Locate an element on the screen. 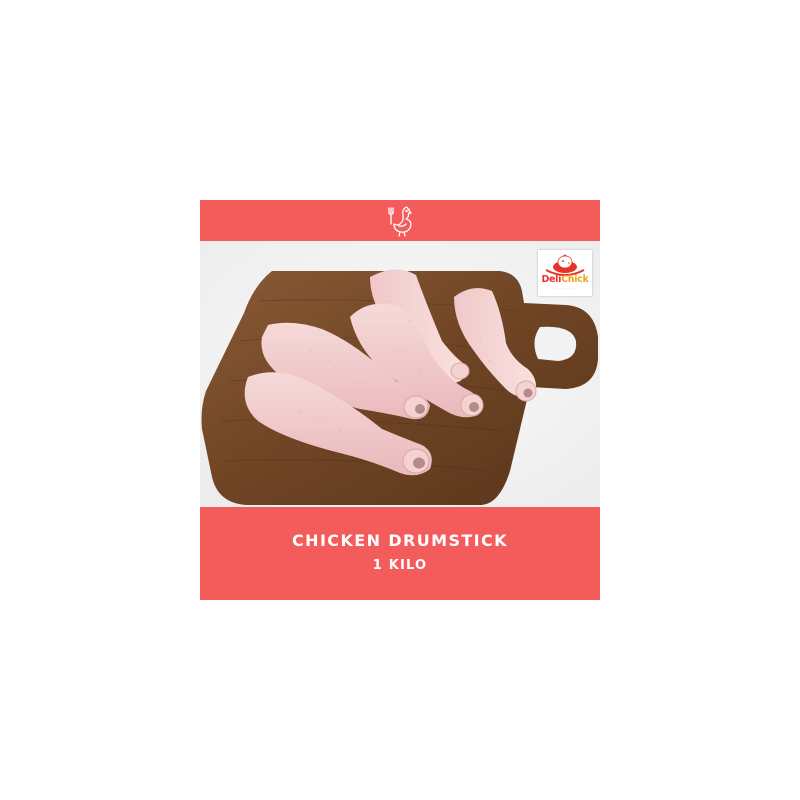 This screenshot has width=800, height=800. product-quantity: 1 KILO is located at coordinates (400, 565).